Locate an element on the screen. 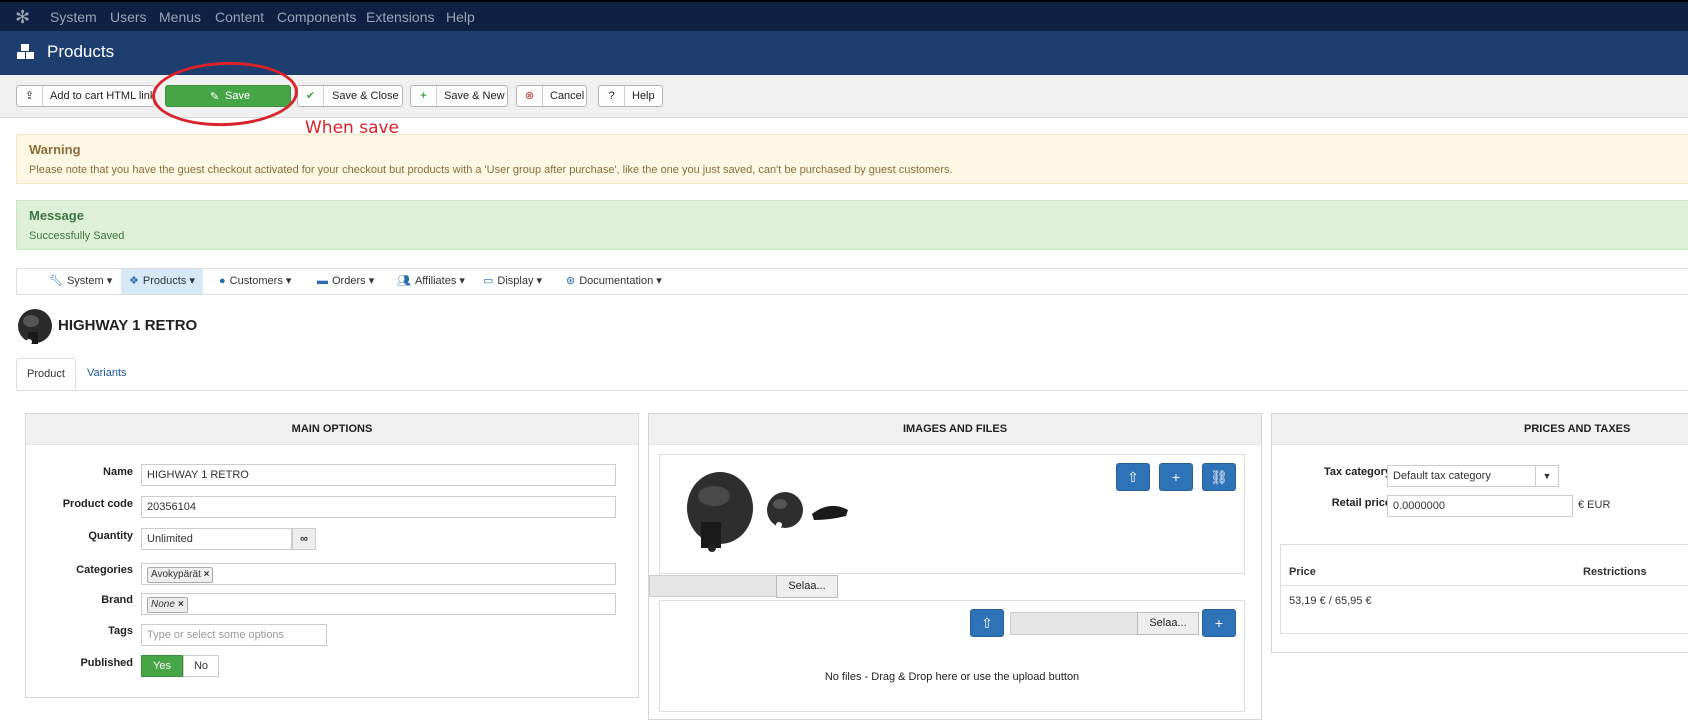  category-chip: Avokypärät × is located at coordinates (180, 575).